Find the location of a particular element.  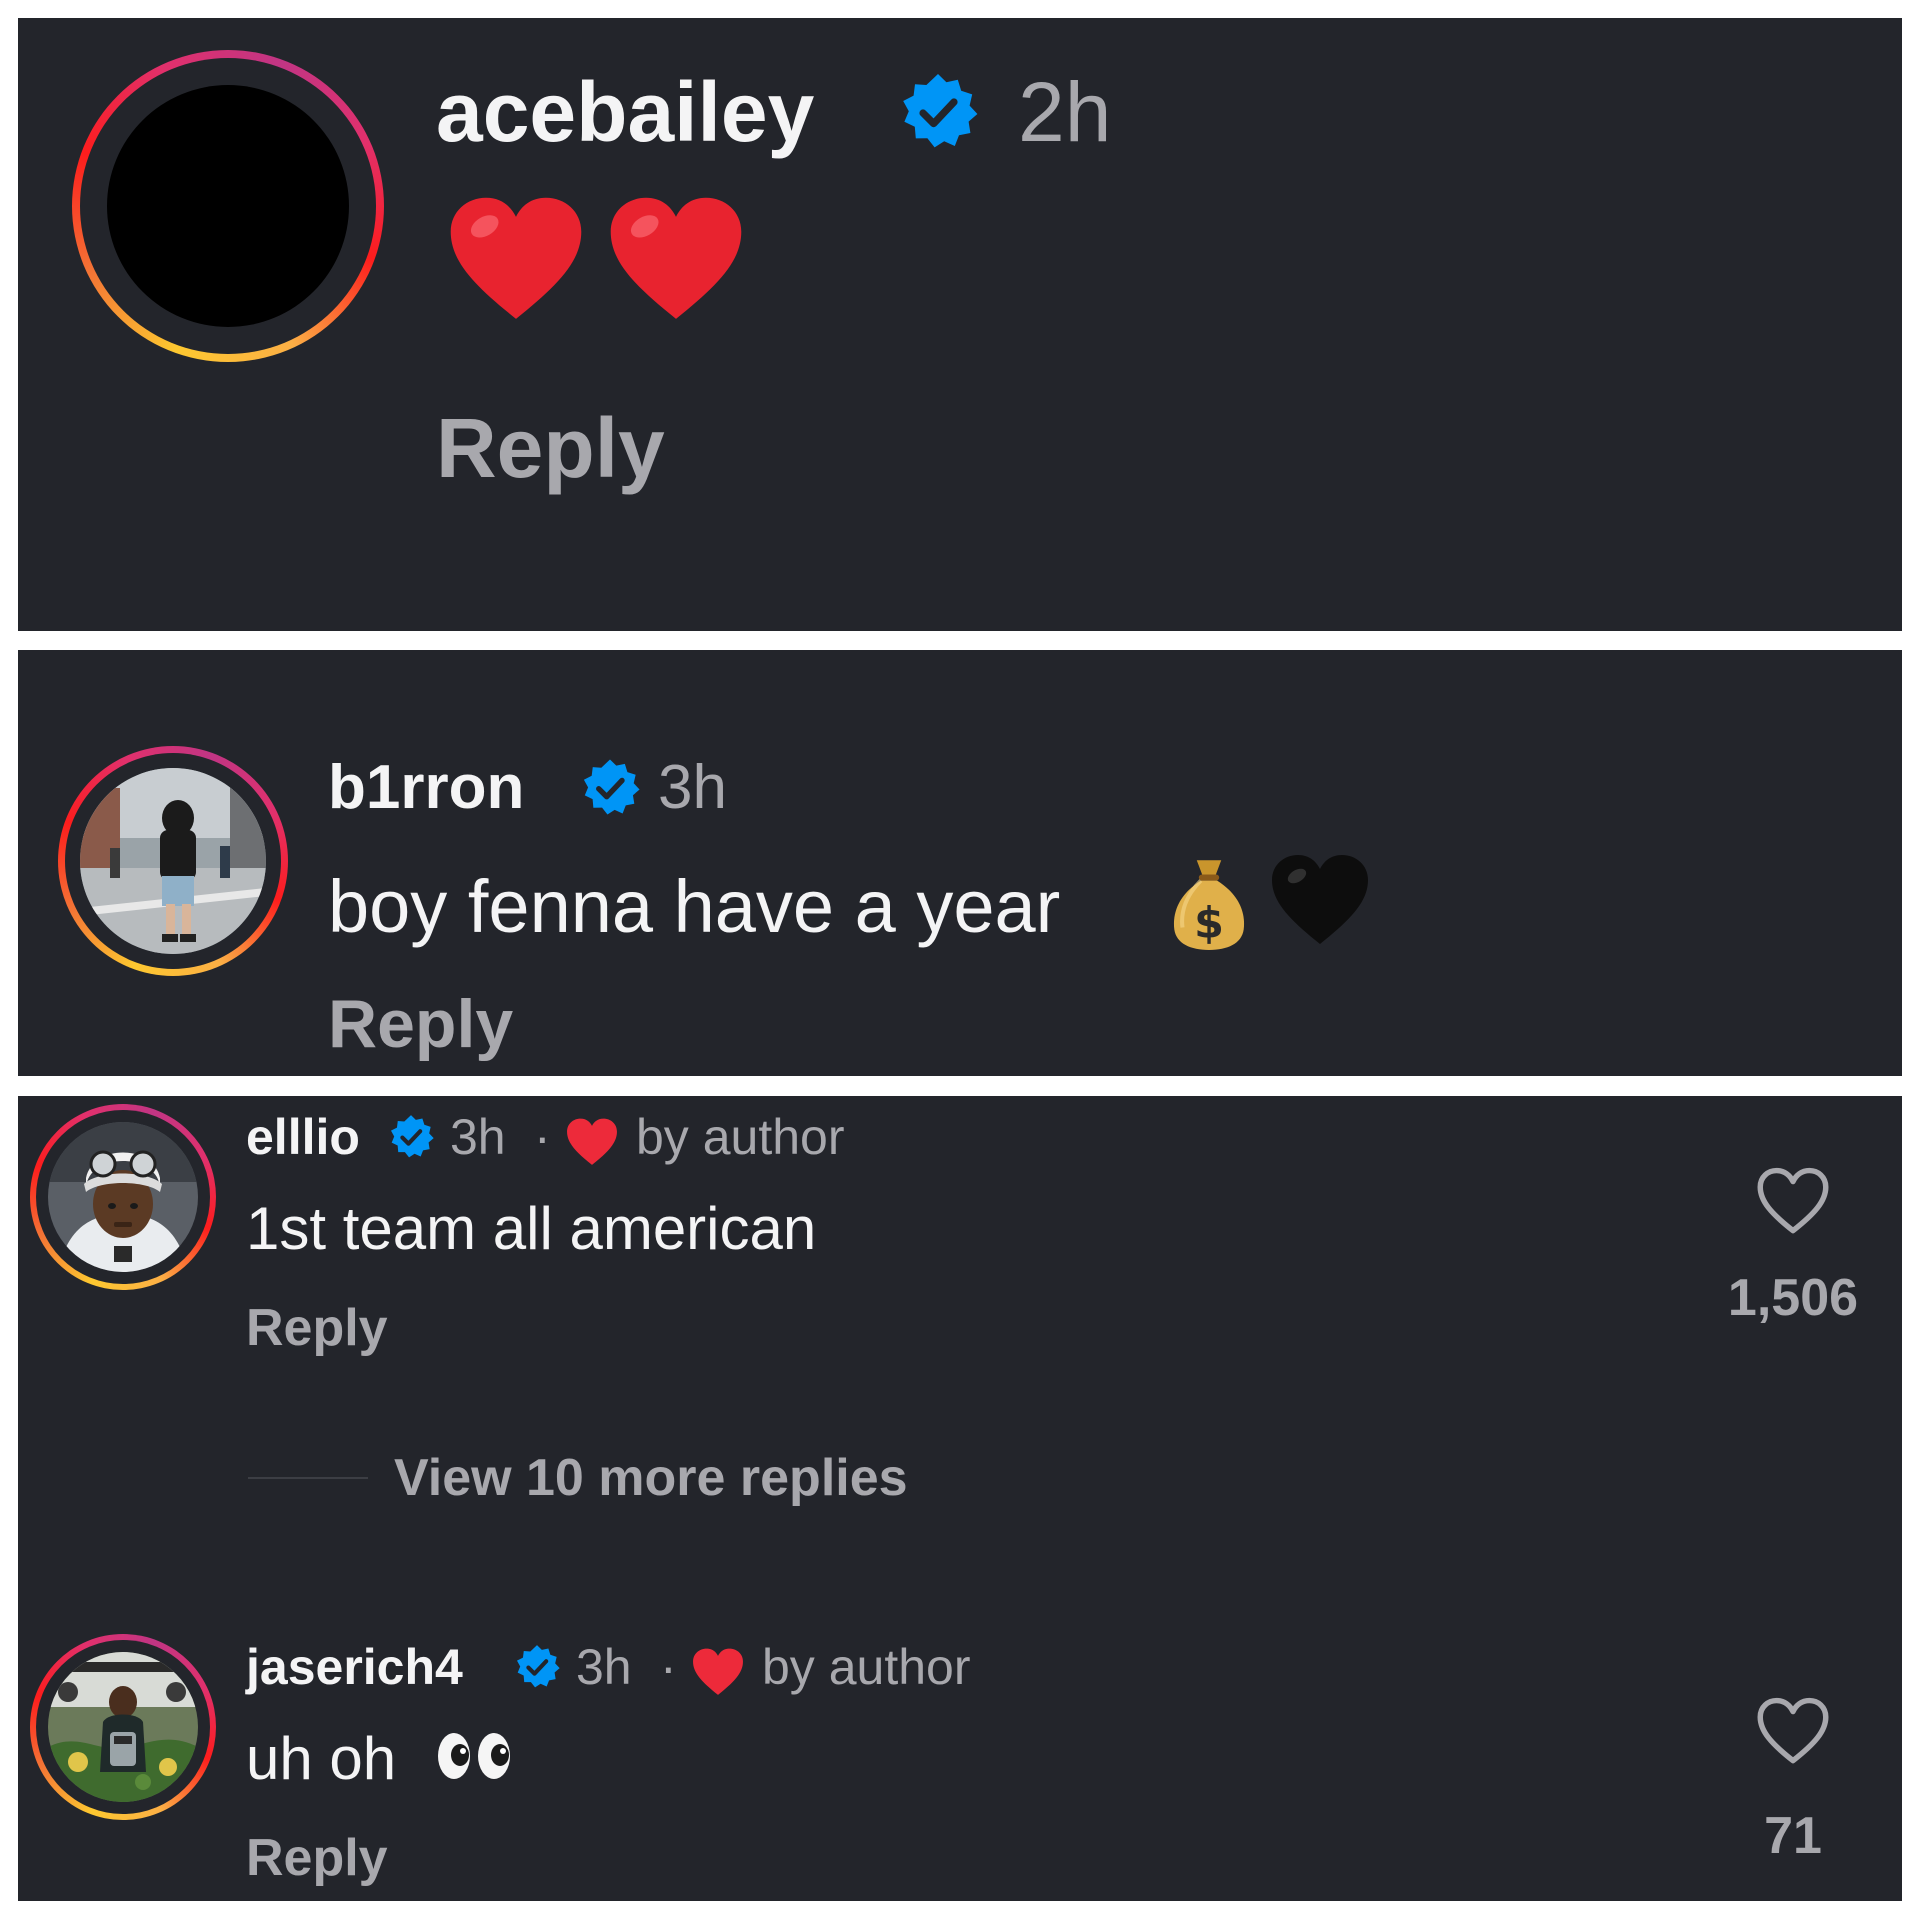

black-heart-emoji-icon is located at coordinates (1320, 900).